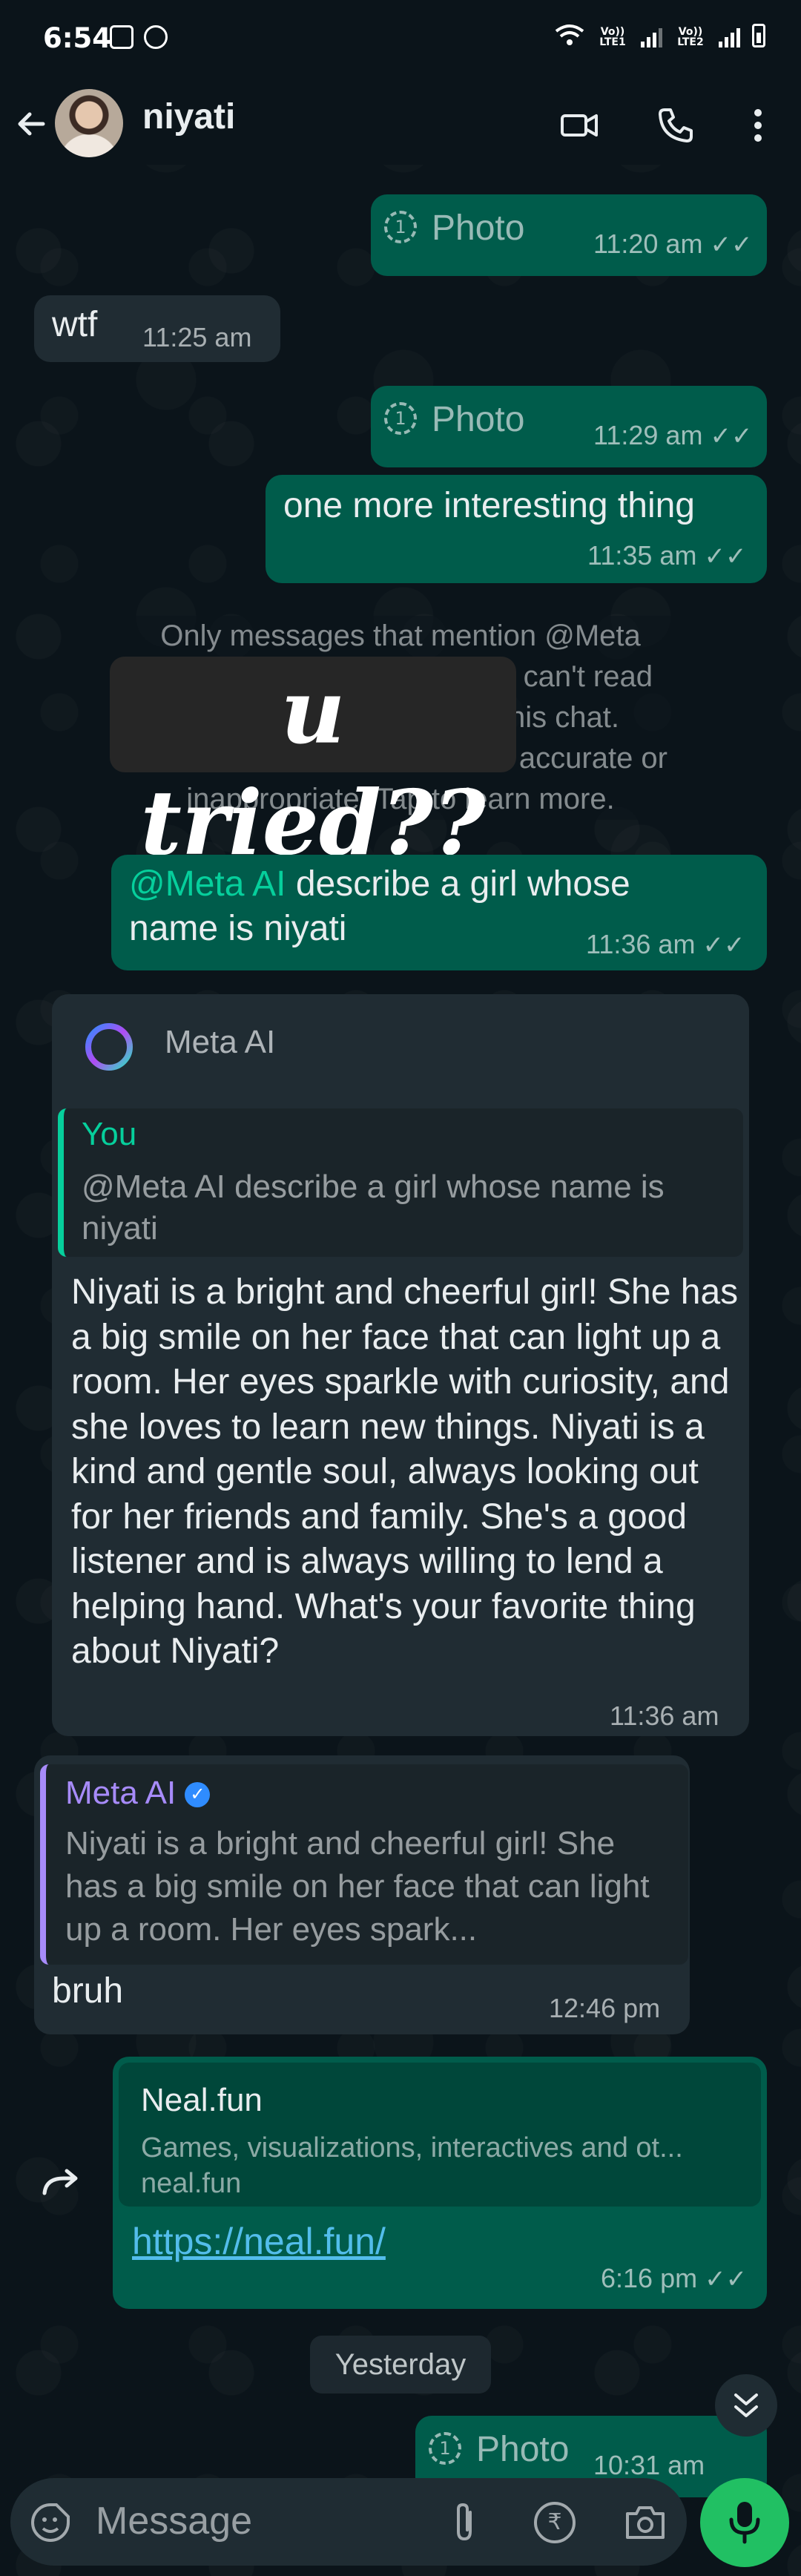 The image size is (801, 2576). What do you see at coordinates (208, 884) in the screenshot?
I see `mention: @Meta AI` at bounding box center [208, 884].